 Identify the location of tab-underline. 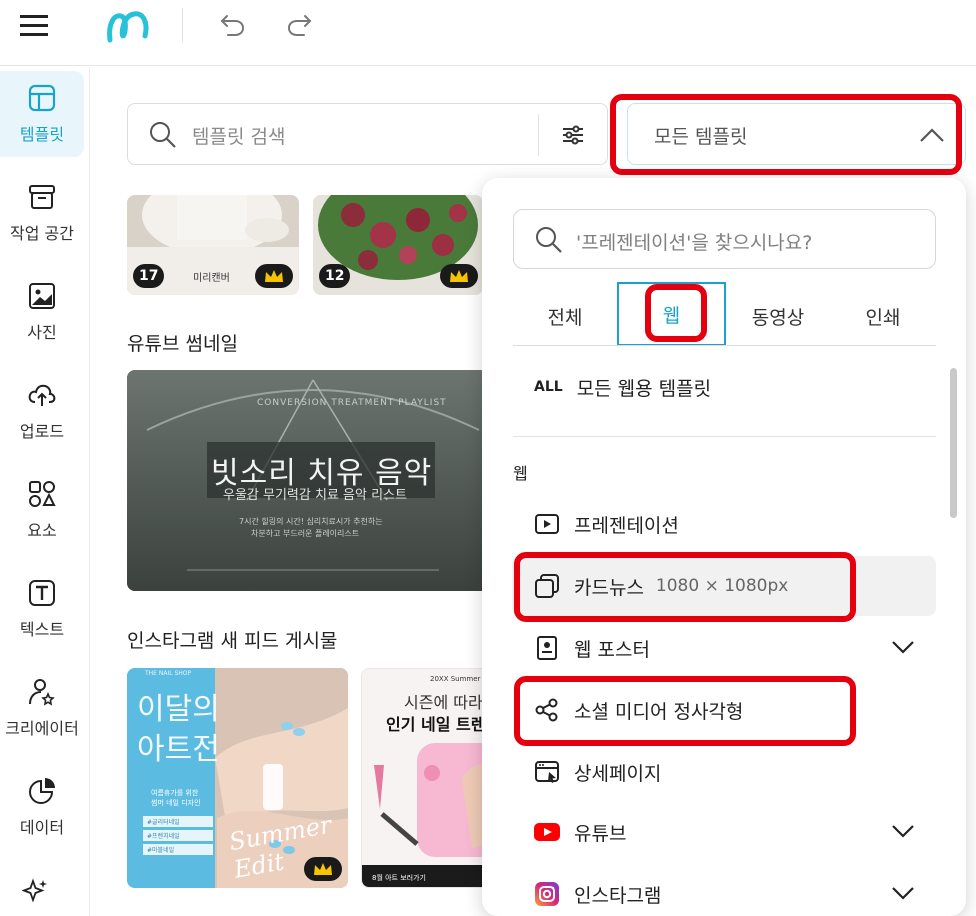
(724, 345).